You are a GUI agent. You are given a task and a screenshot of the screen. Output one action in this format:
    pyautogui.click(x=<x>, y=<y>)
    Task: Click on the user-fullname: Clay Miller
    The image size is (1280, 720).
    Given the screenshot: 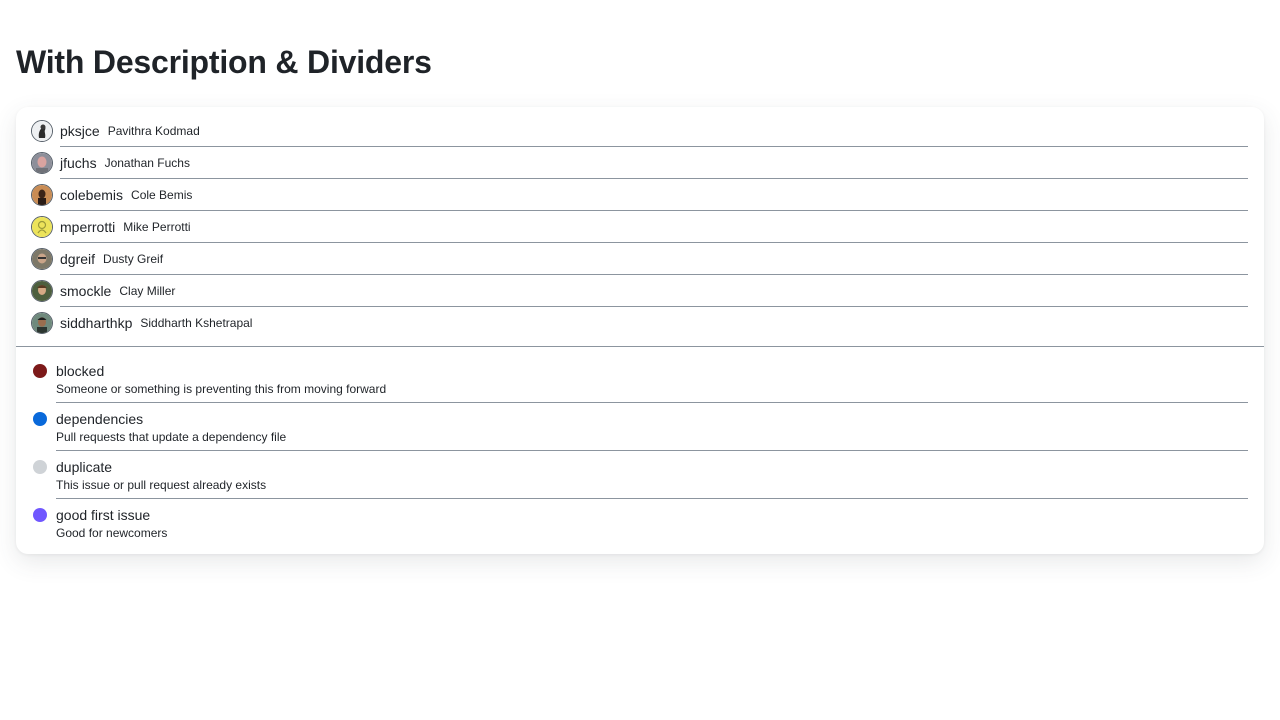 What is the action you would take?
    pyautogui.click(x=147, y=290)
    